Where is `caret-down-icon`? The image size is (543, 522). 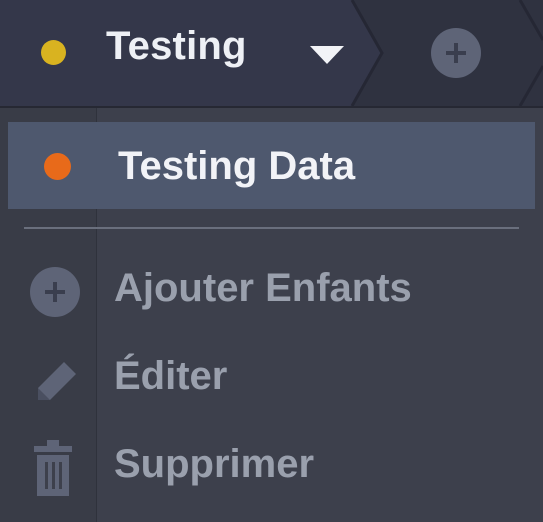
caret-down-icon is located at coordinates (327, 55).